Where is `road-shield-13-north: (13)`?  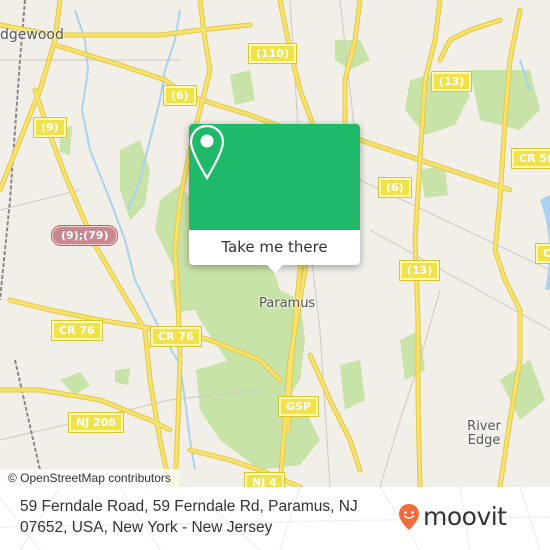
road-shield-13-north: (13) is located at coordinates (451, 81).